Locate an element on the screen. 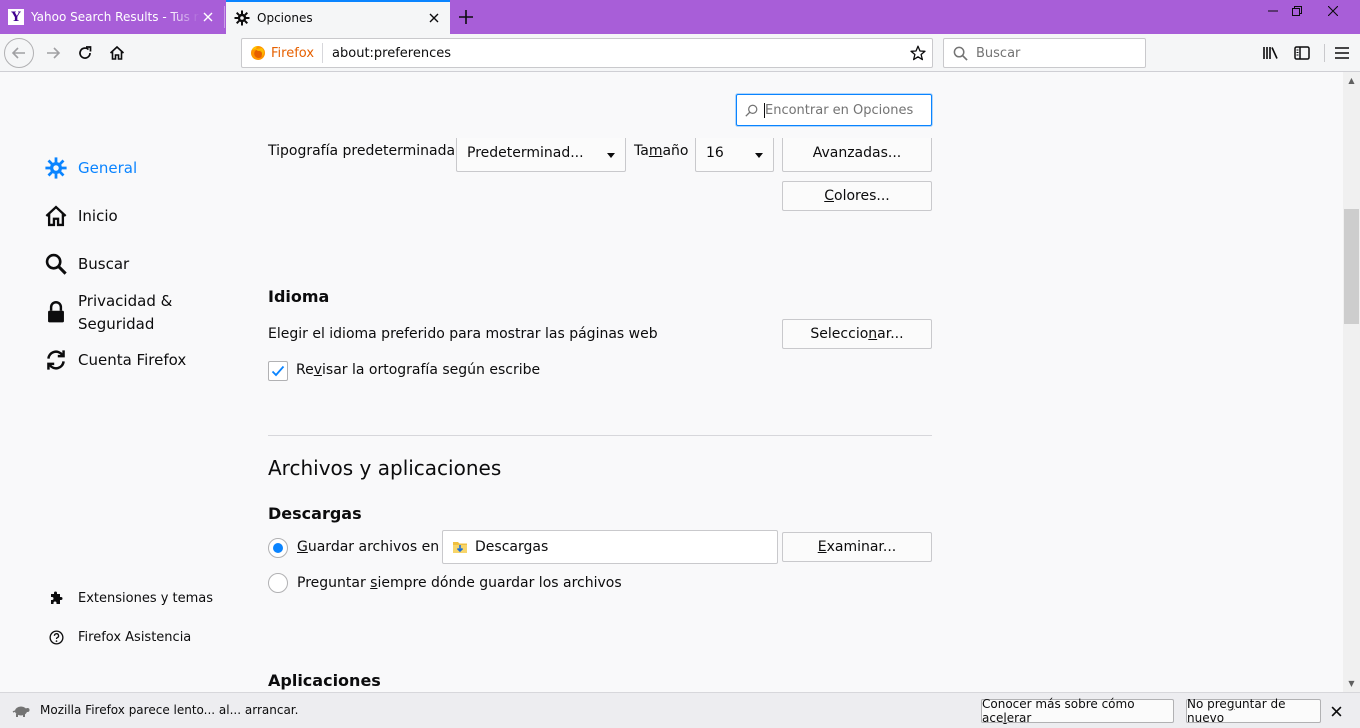  close-notification-button is located at coordinates (1336, 711).